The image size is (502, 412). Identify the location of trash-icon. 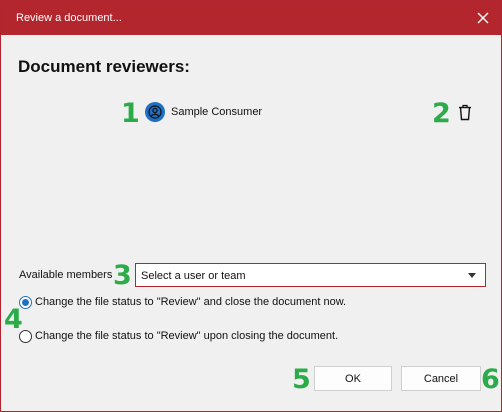
(465, 112).